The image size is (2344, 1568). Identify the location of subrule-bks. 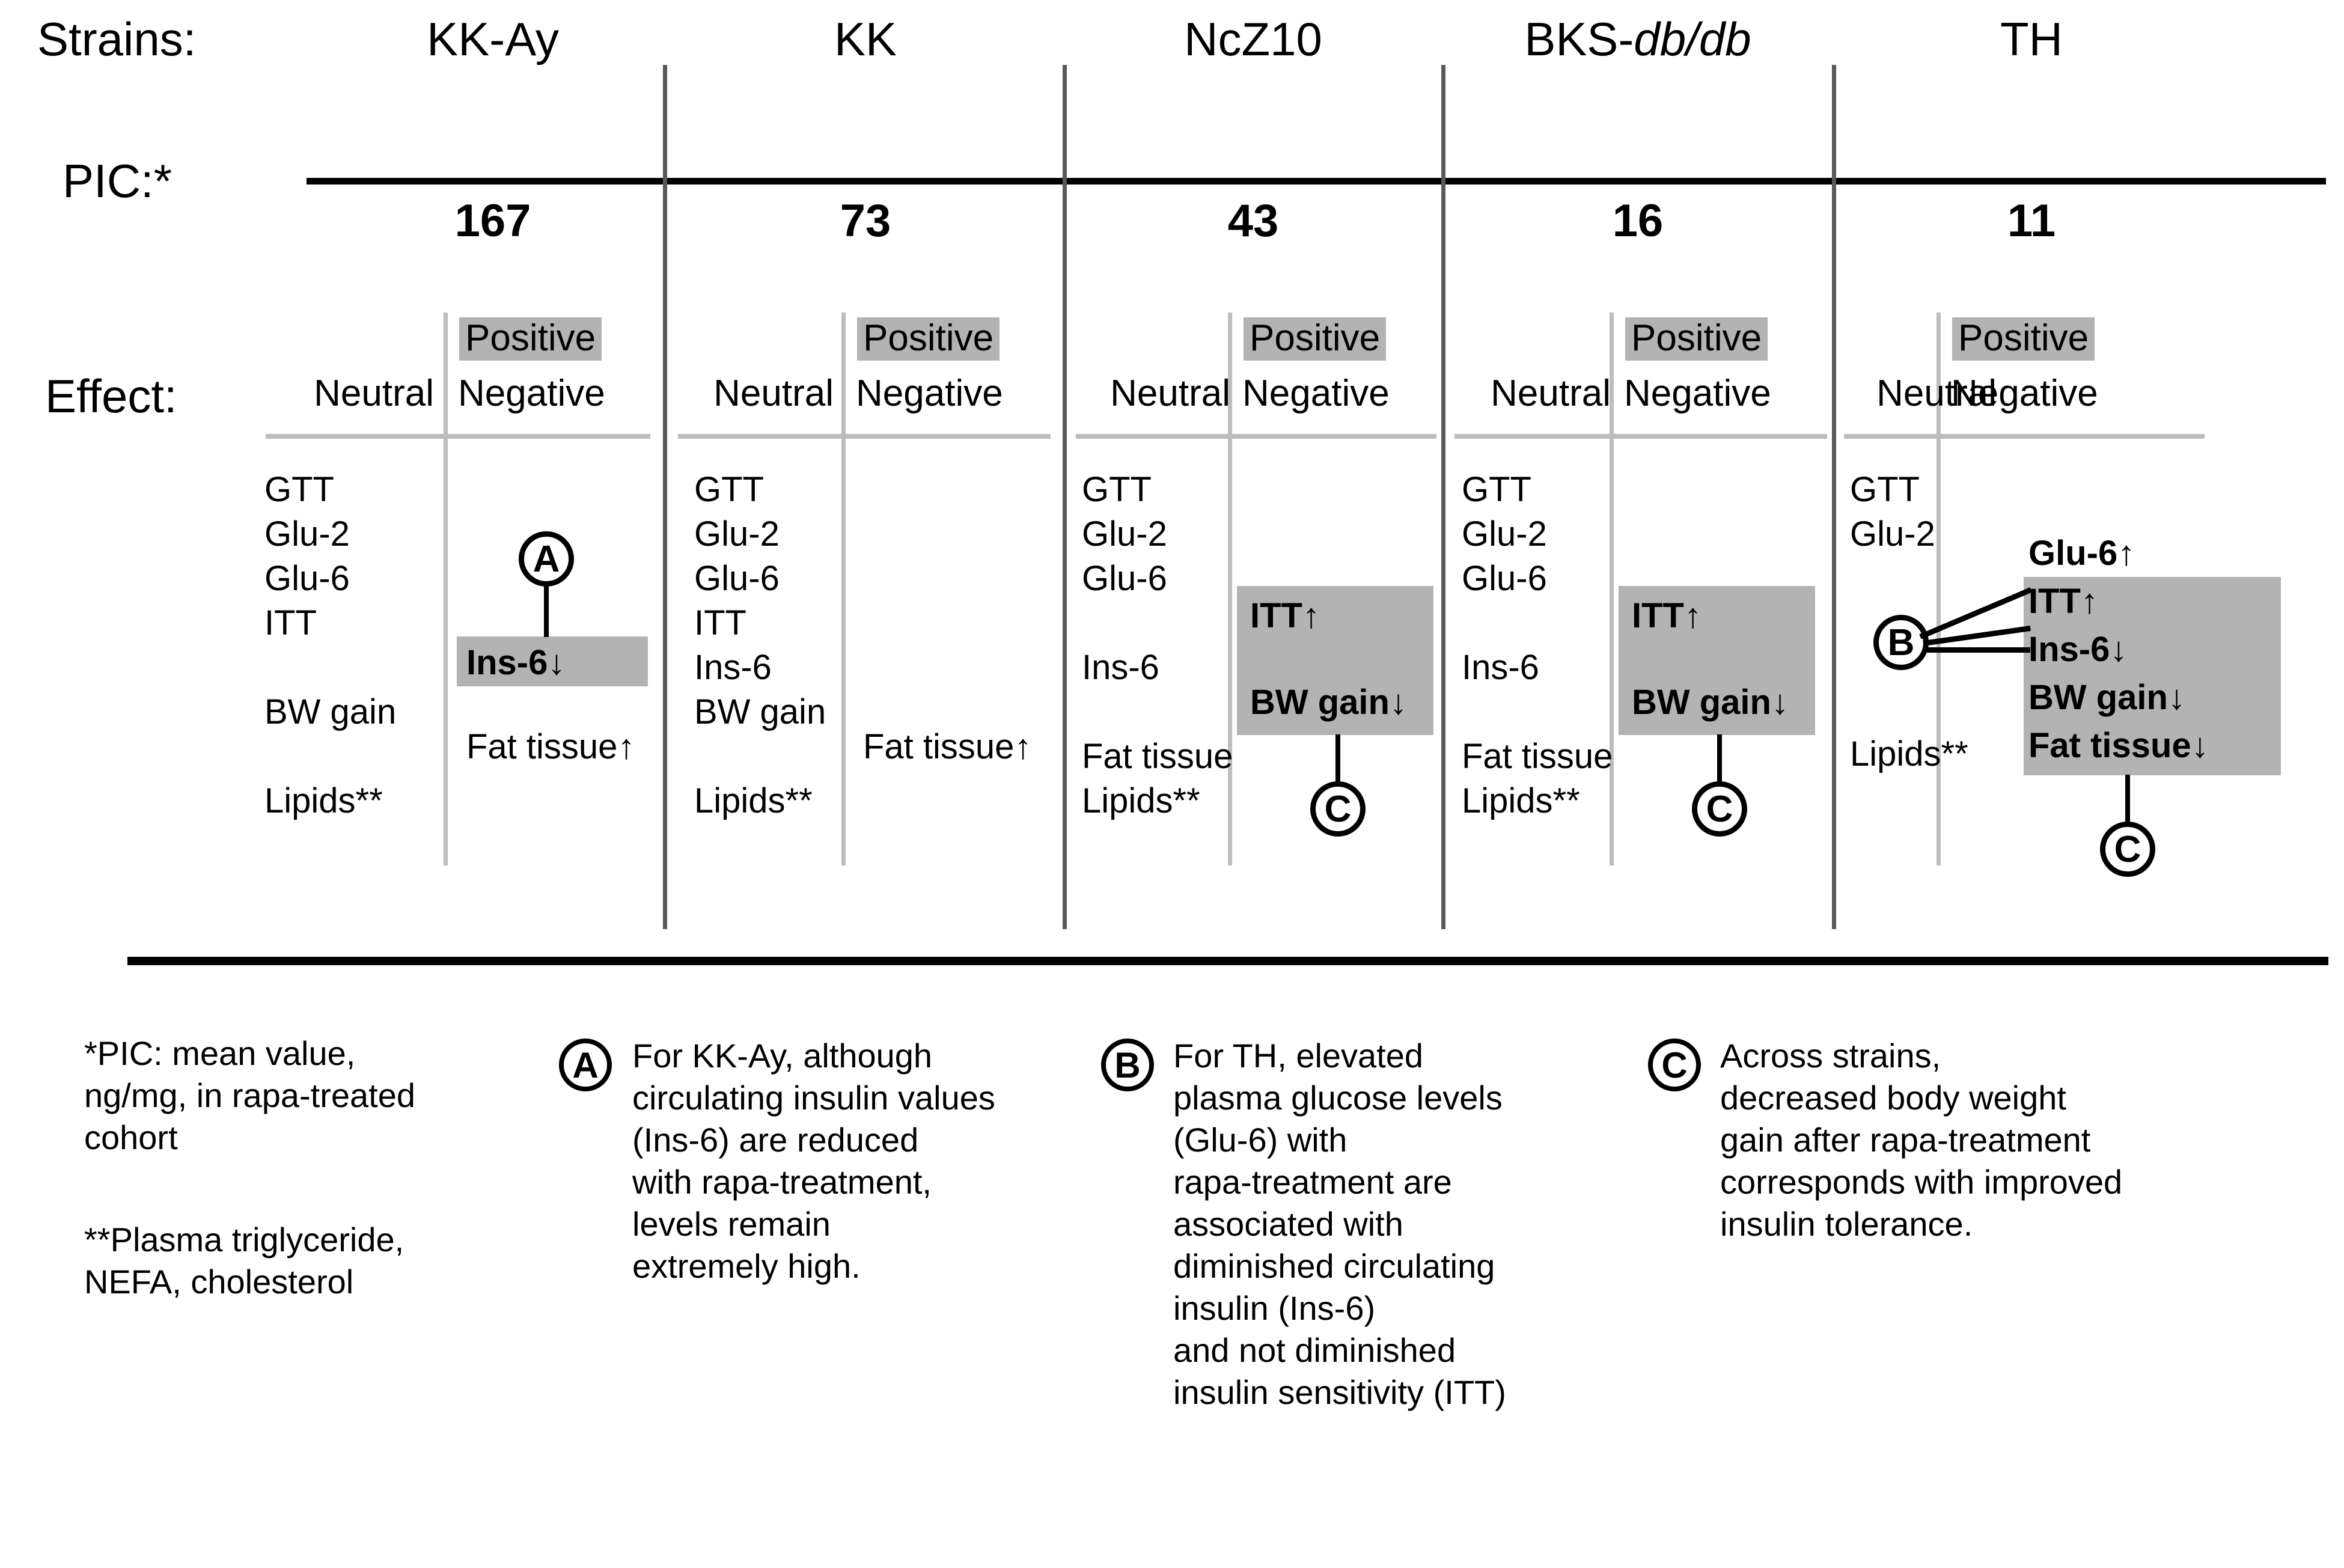
(1640, 436).